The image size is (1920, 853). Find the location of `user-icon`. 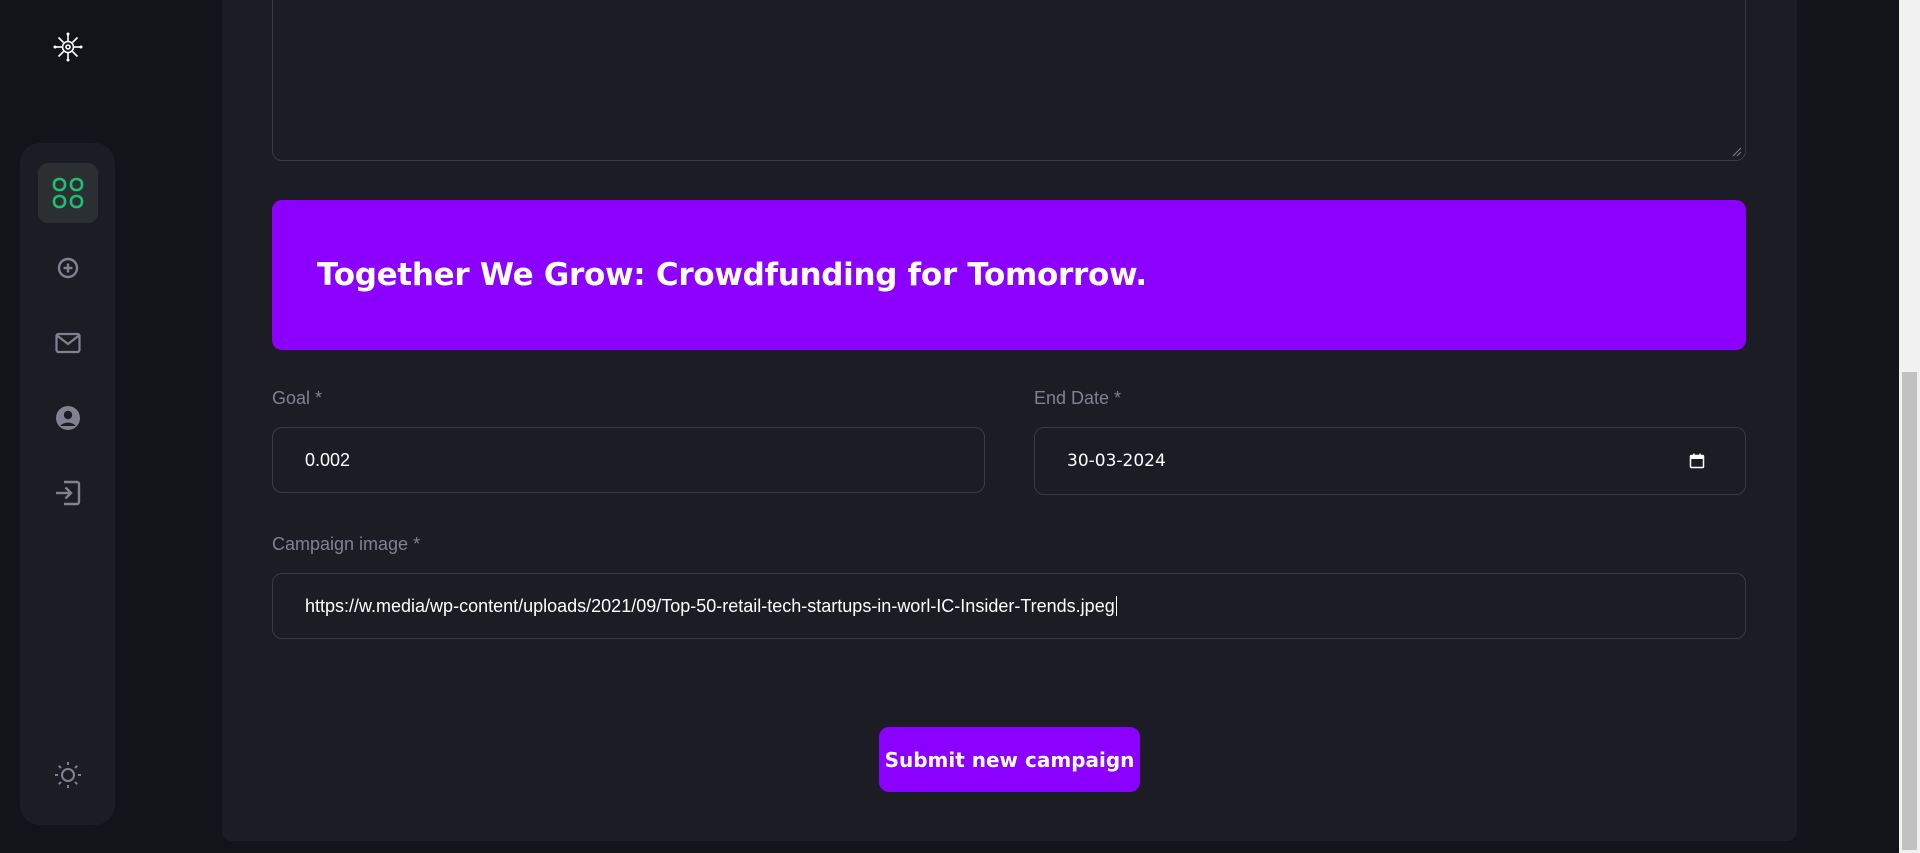

user-icon is located at coordinates (68, 418).